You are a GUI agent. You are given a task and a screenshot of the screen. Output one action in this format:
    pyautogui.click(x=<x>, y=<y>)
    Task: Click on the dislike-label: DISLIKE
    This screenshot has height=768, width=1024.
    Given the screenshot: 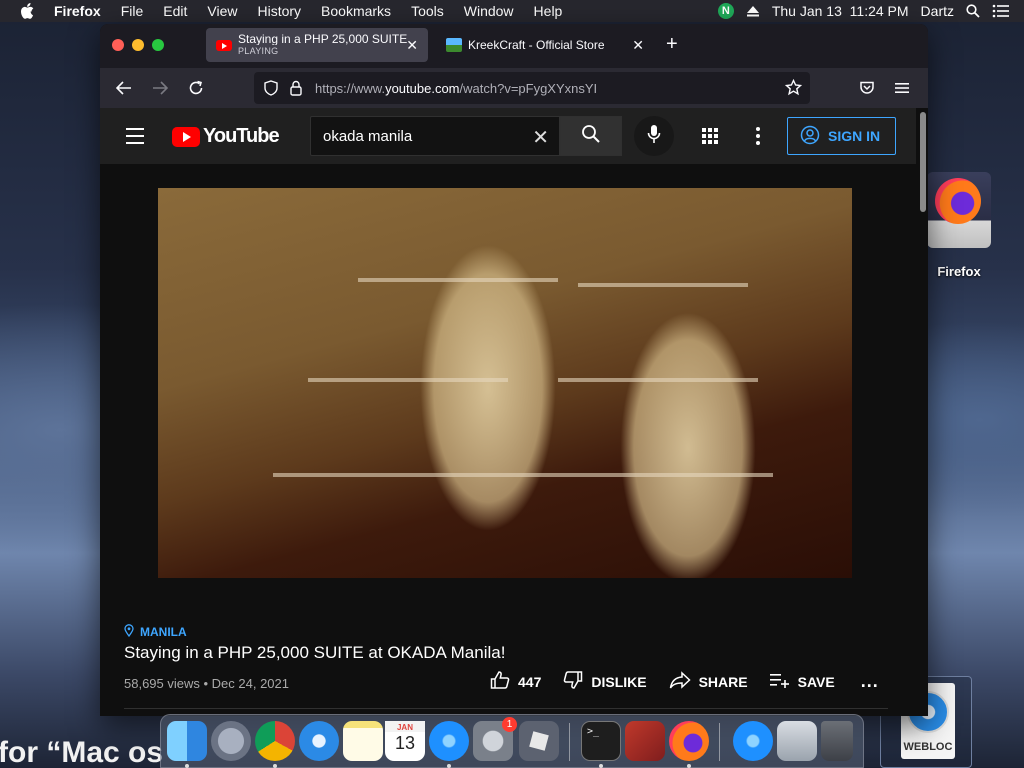 What is the action you would take?
    pyautogui.click(x=619, y=681)
    